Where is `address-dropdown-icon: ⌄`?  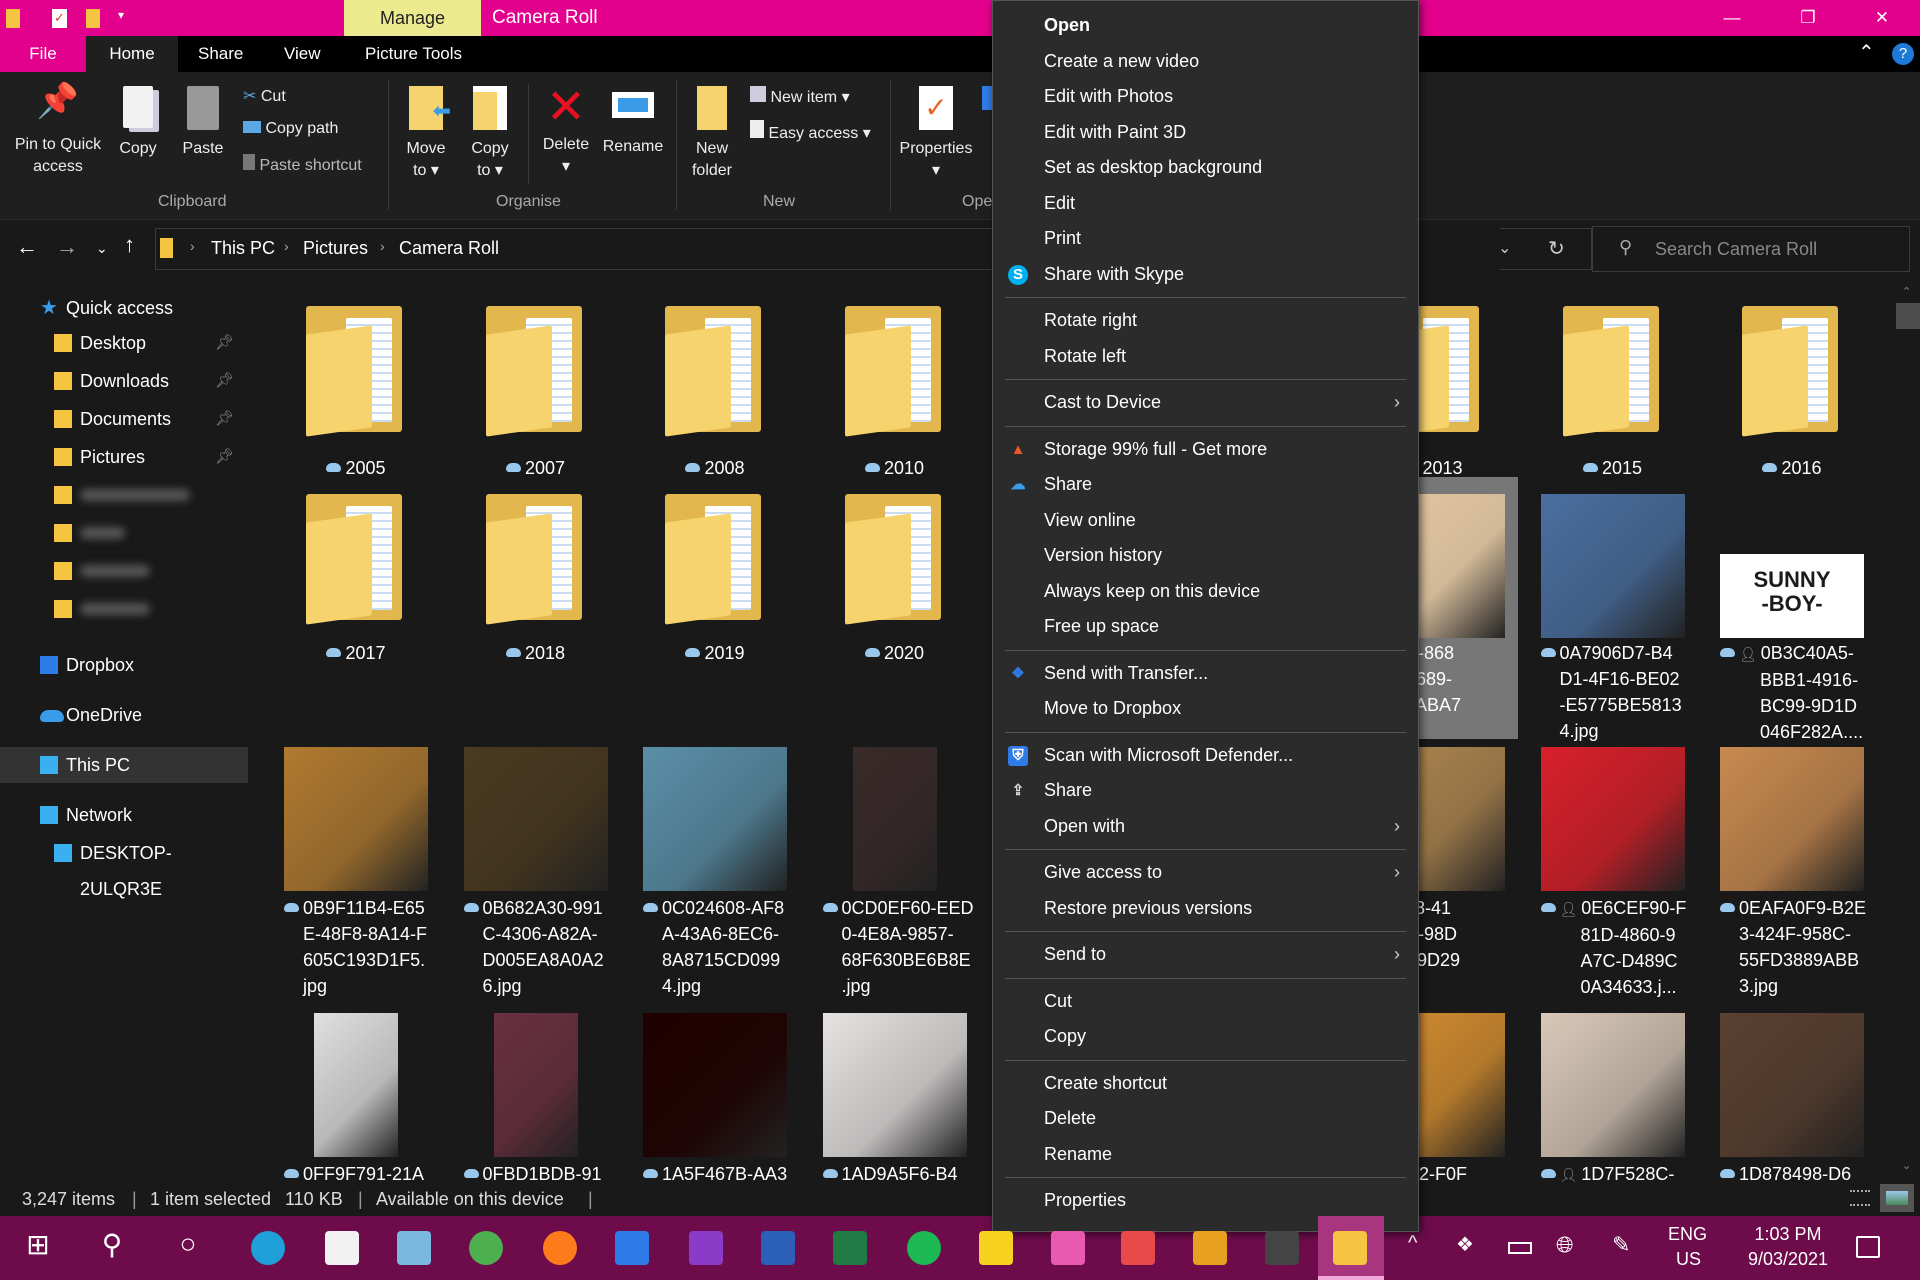 address-dropdown-icon: ⌄ is located at coordinates (1504, 248).